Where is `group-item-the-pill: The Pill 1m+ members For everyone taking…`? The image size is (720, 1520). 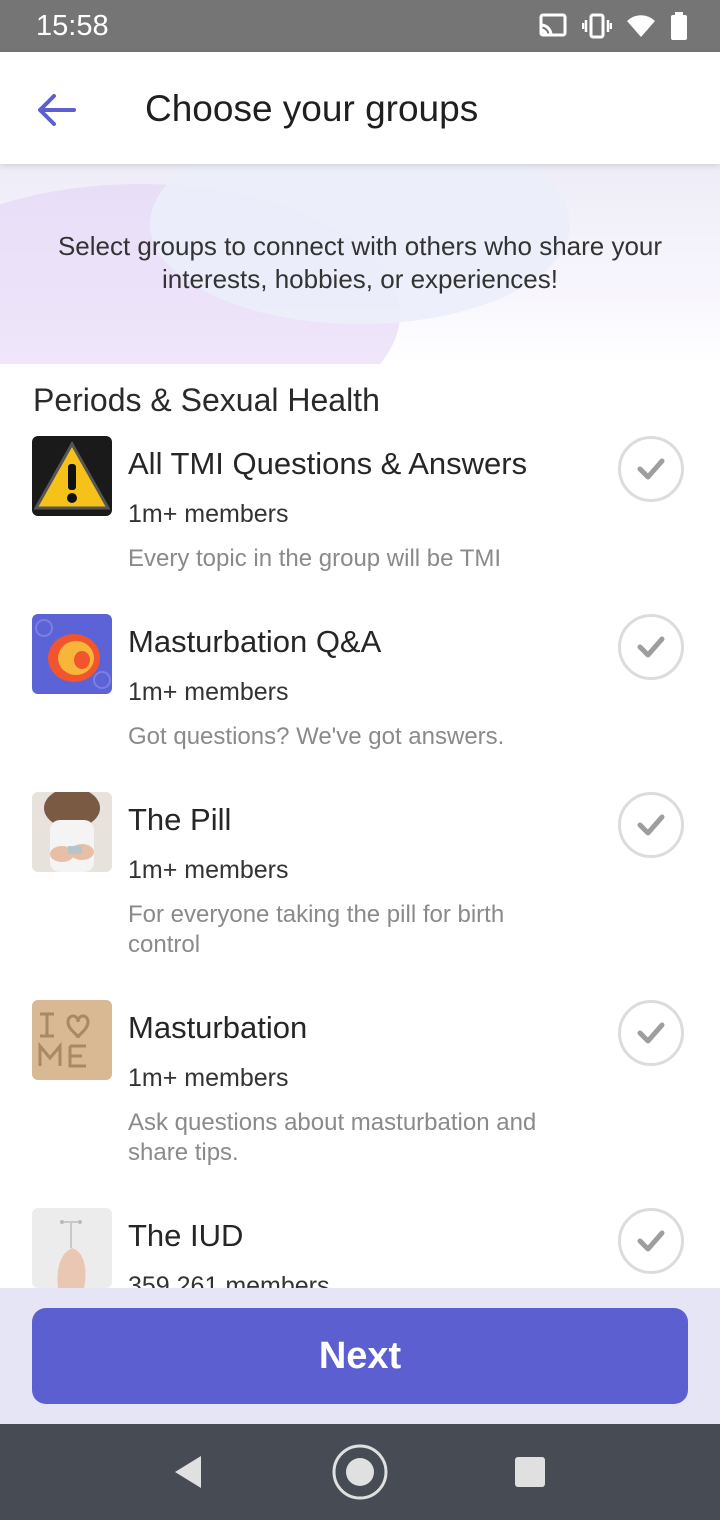 group-item-the-pill: The Pill 1m+ members For everyone taking… is located at coordinates (360, 886).